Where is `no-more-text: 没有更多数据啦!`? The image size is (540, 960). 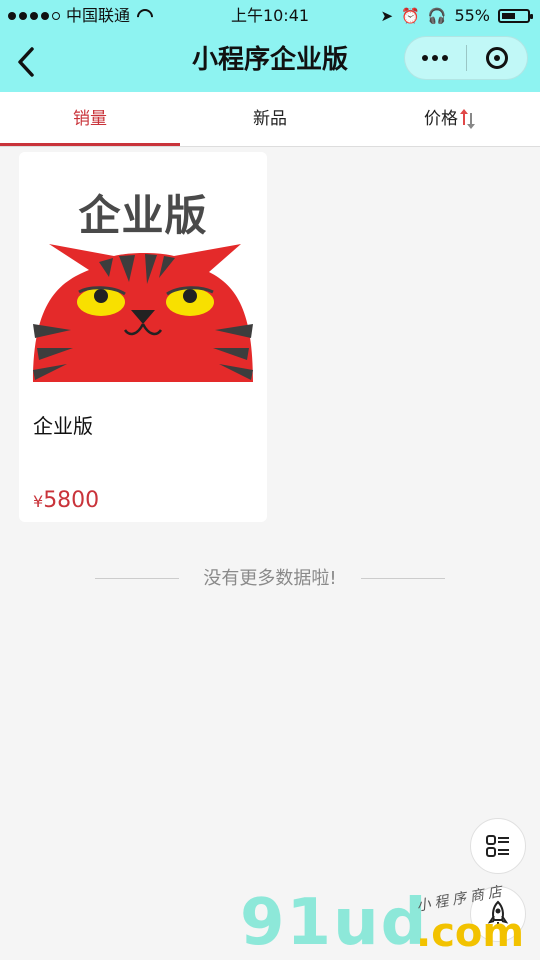
no-more-text: 没有更多数据啦! is located at coordinates (270, 578).